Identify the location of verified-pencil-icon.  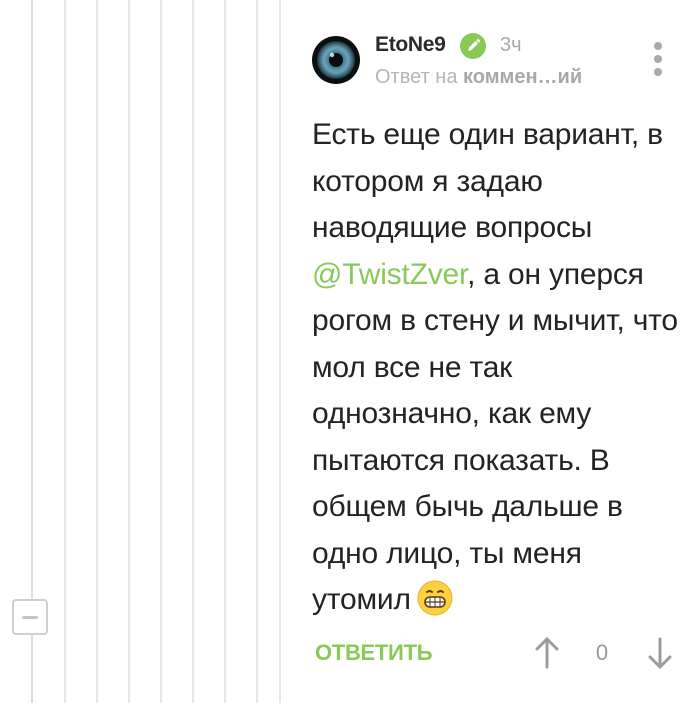
(473, 46).